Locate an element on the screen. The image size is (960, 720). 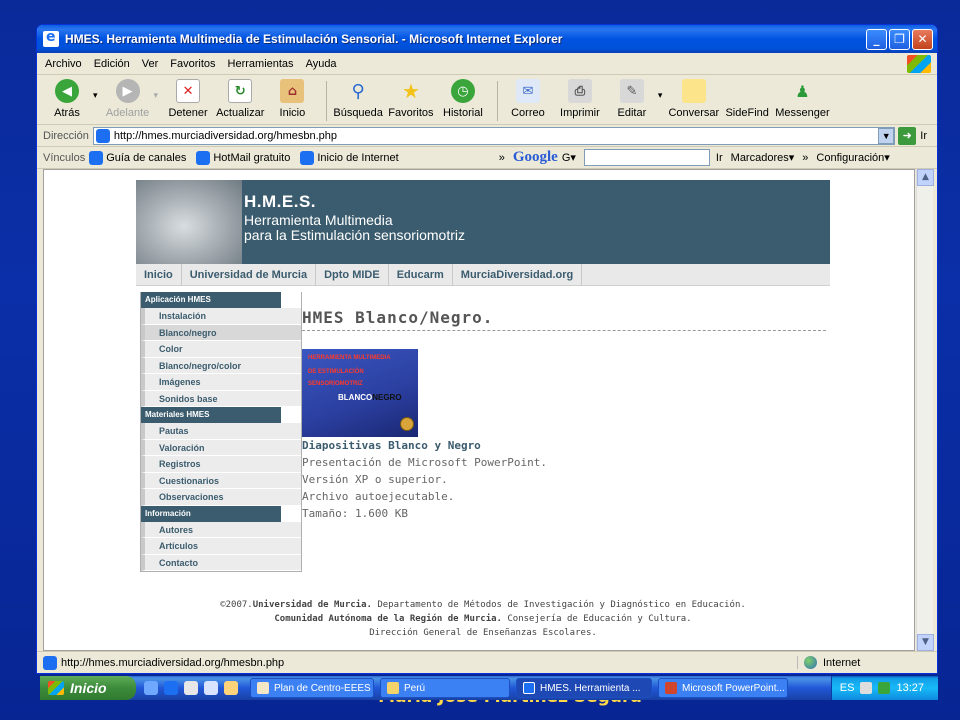
discuss-button: Conversar is located at coordinates (693, 99).